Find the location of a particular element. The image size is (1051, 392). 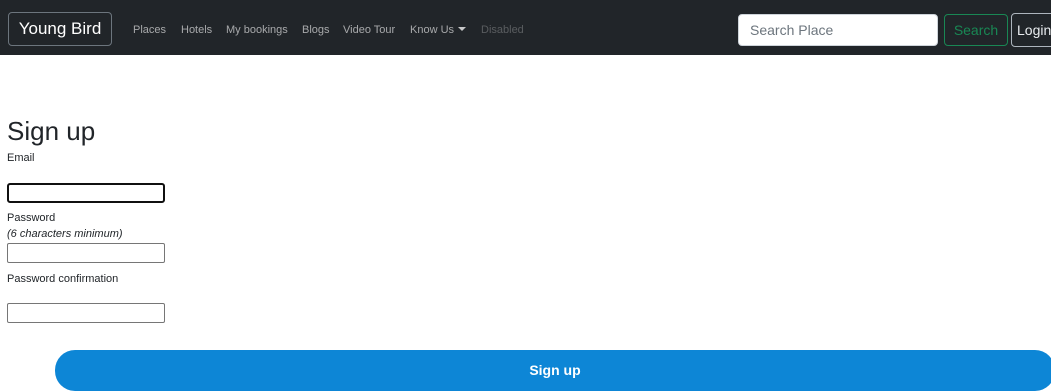

password-field is located at coordinates (86, 253).